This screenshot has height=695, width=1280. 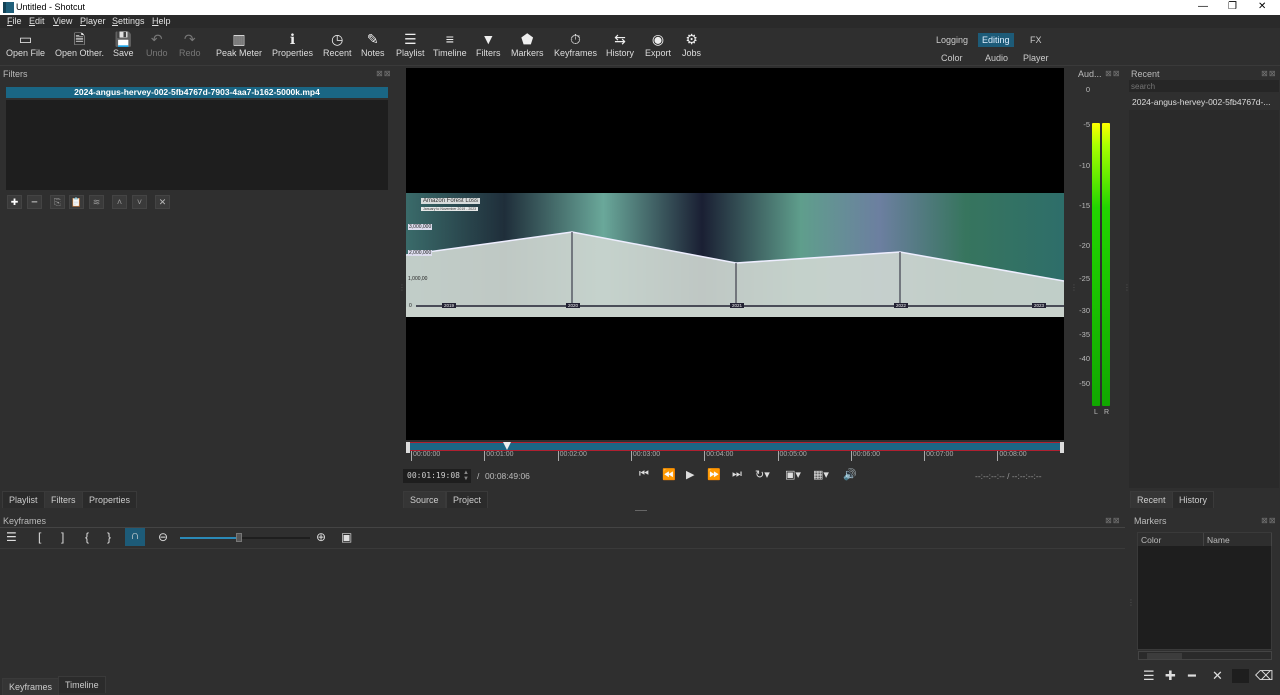 I want to click on marker-search-input, so click(x=1240, y=676).